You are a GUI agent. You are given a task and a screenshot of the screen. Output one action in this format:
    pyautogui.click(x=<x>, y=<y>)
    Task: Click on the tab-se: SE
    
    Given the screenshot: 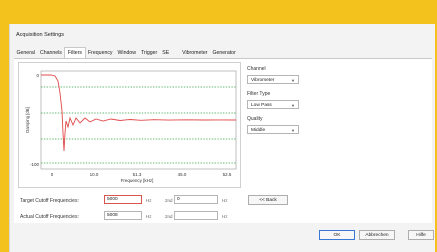 What is the action you would take?
    pyautogui.click(x=166, y=53)
    